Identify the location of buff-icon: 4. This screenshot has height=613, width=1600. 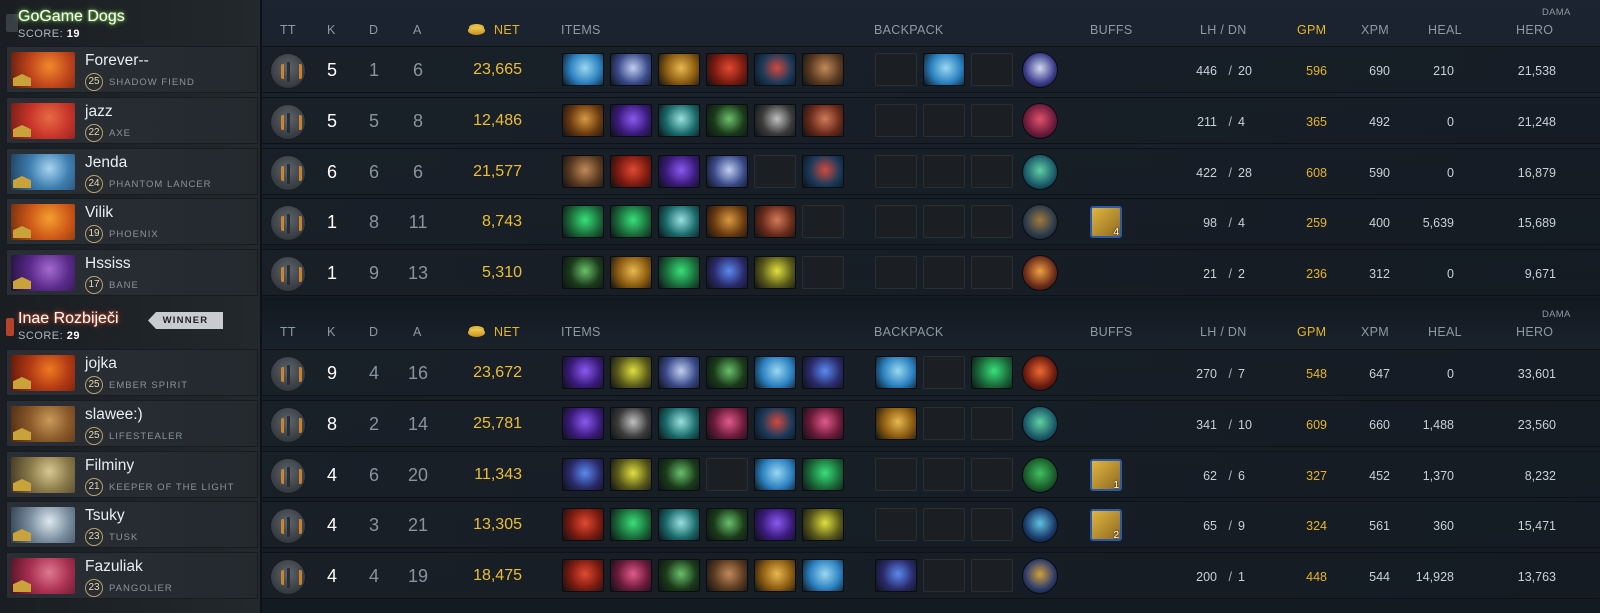
(1106, 222).